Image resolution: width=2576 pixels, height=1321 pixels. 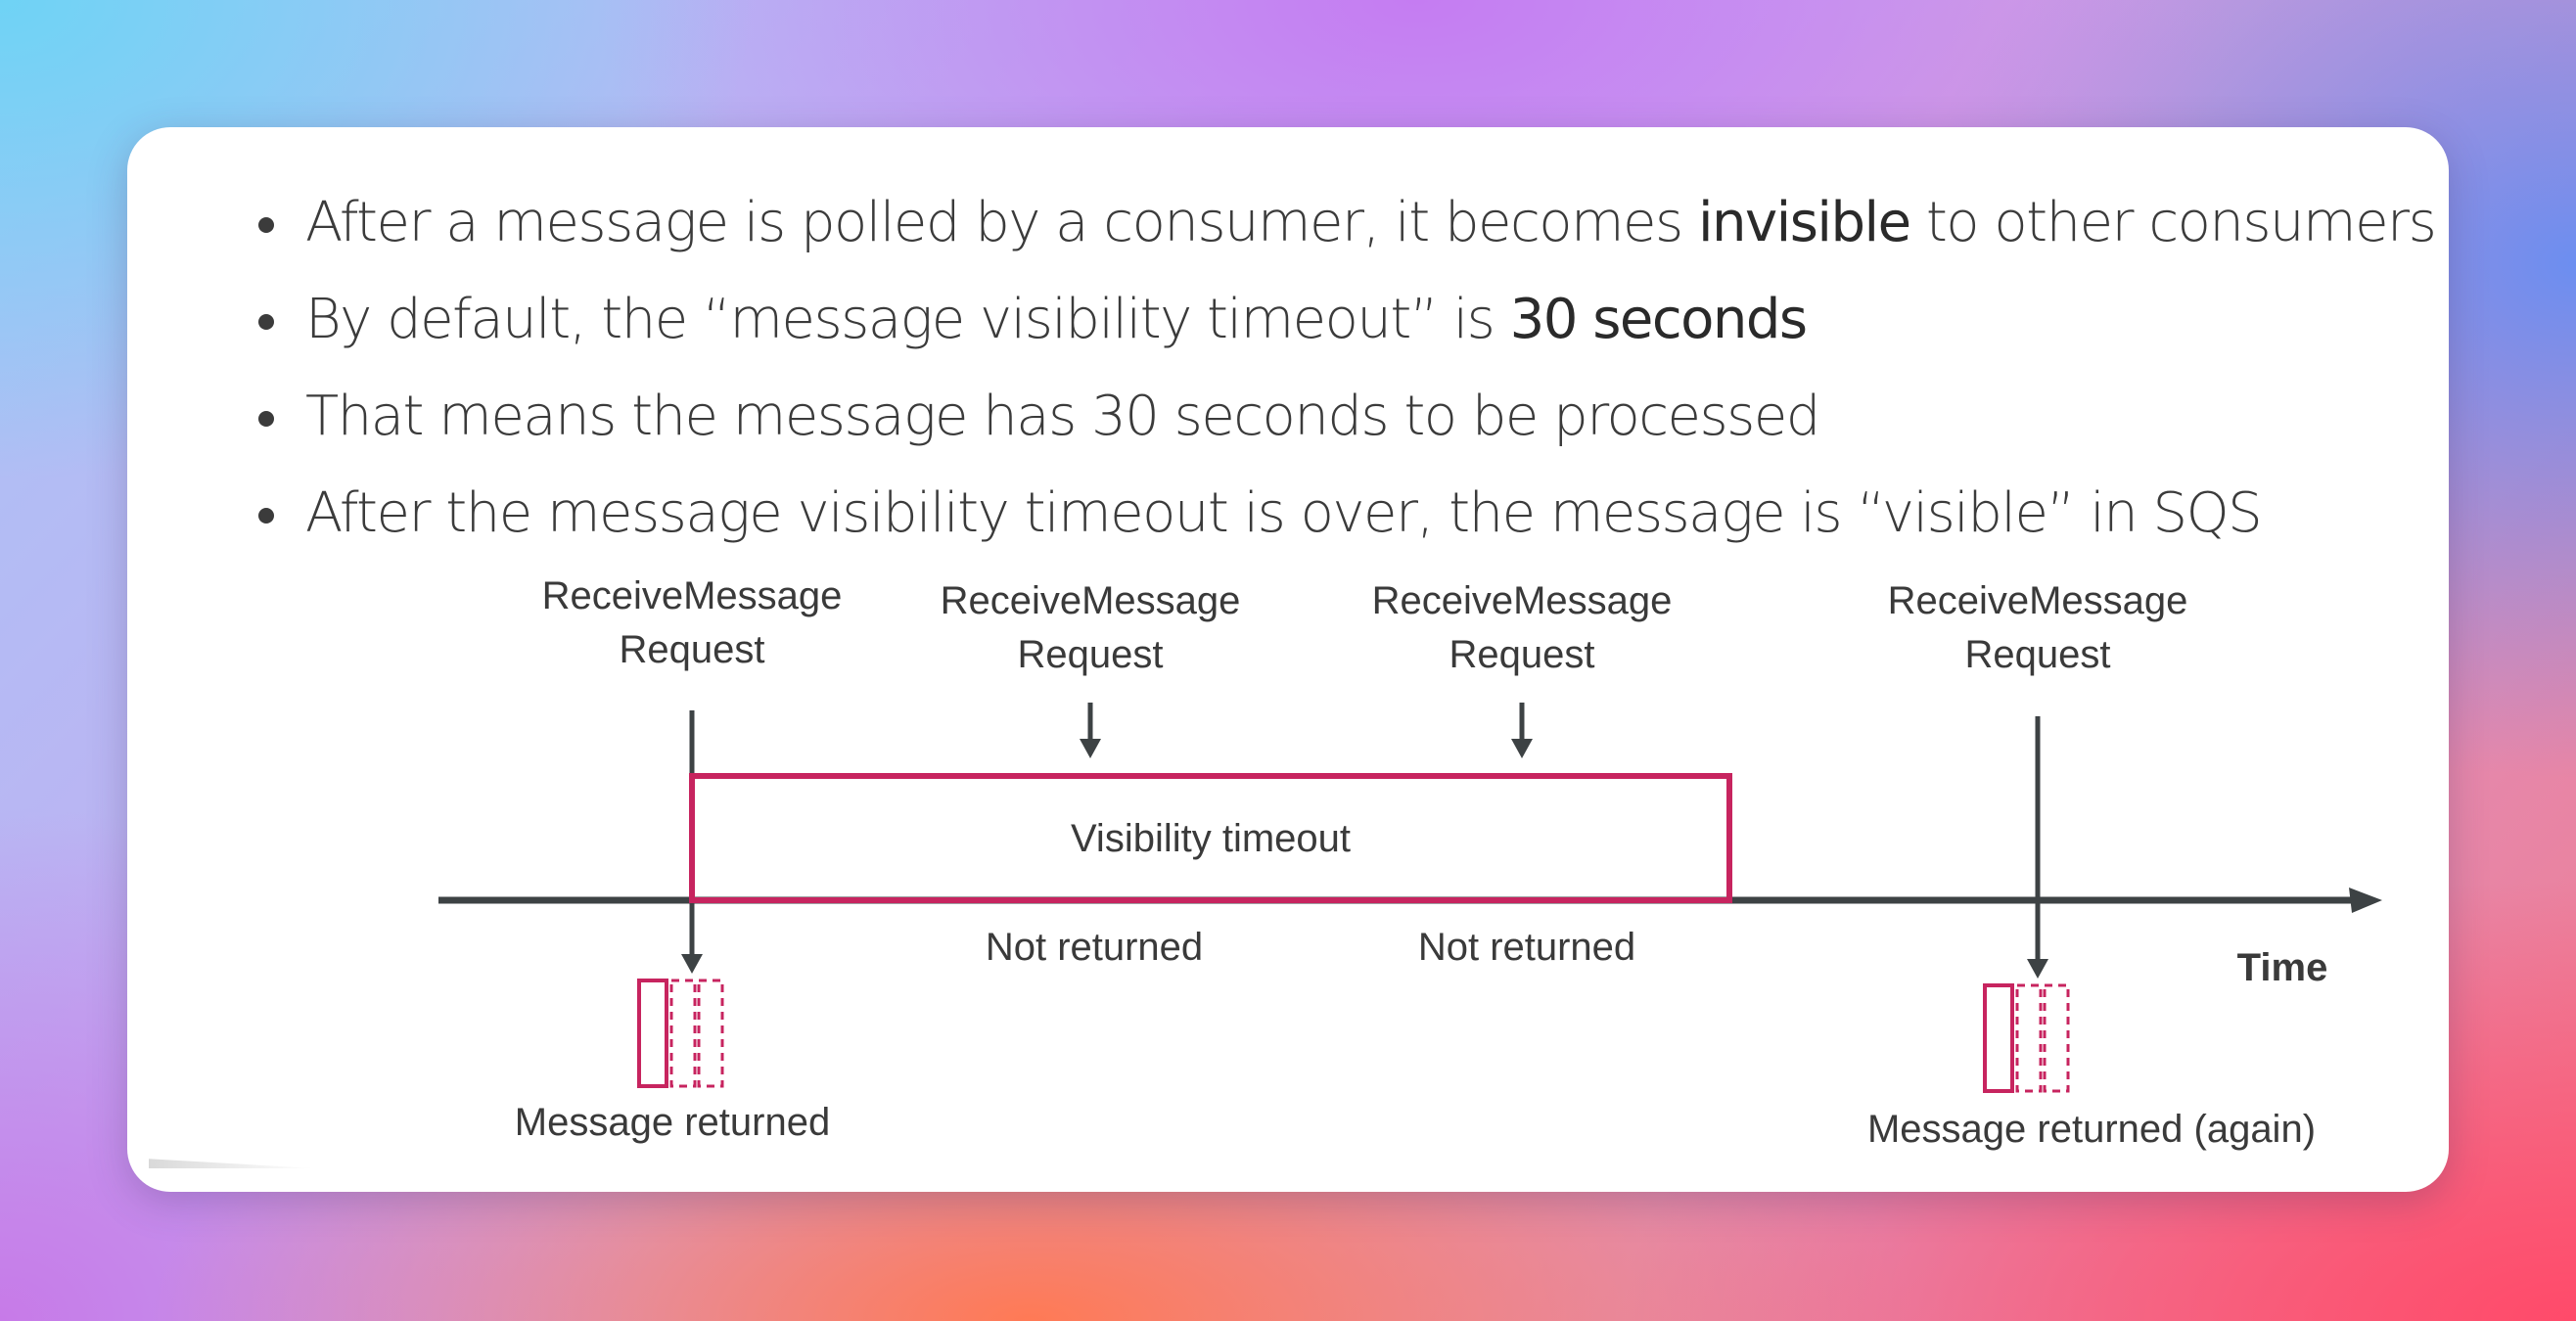 What do you see at coordinates (2091, 1129) in the screenshot?
I see `message-returned-again-label: Message returned (again)` at bounding box center [2091, 1129].